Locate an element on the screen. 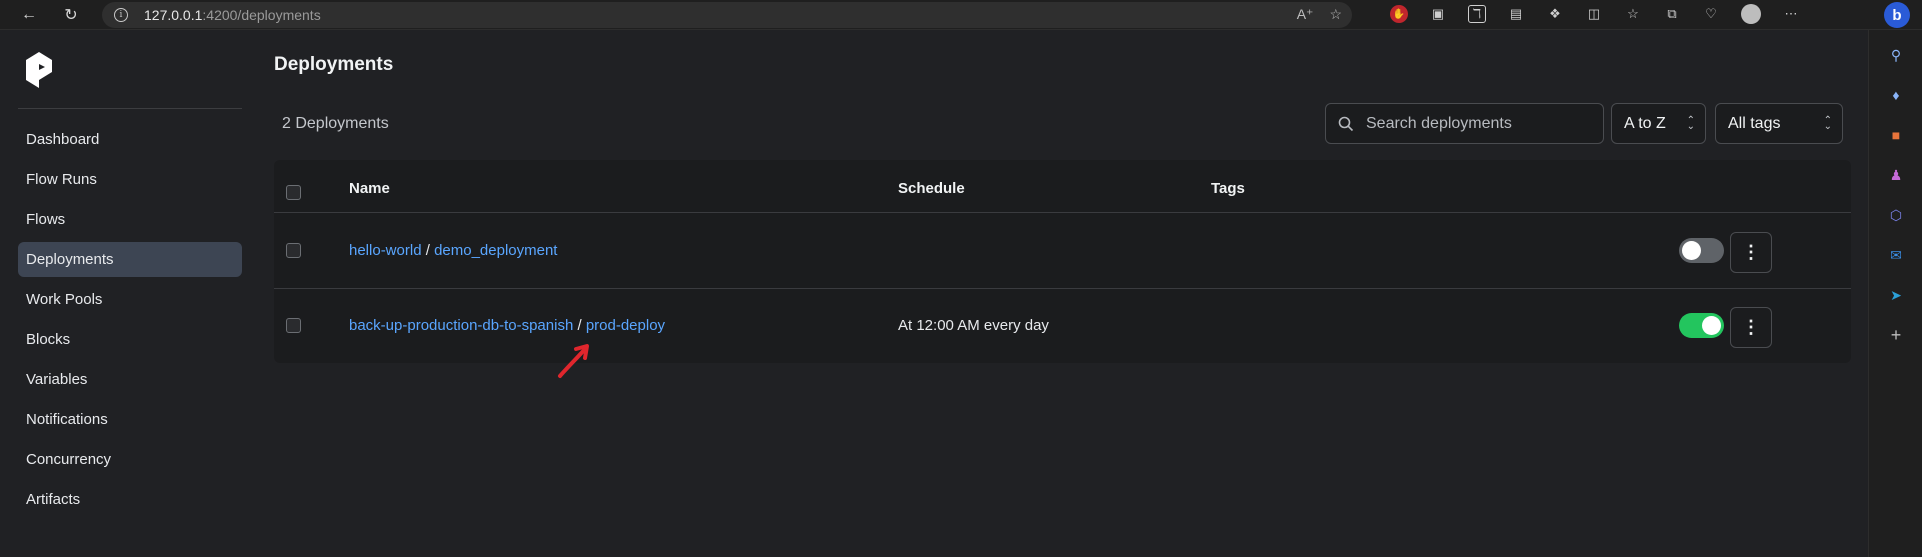 The image size is (1922, 557). column-header-schedule: Schedule is located at coordinates (931, 188).